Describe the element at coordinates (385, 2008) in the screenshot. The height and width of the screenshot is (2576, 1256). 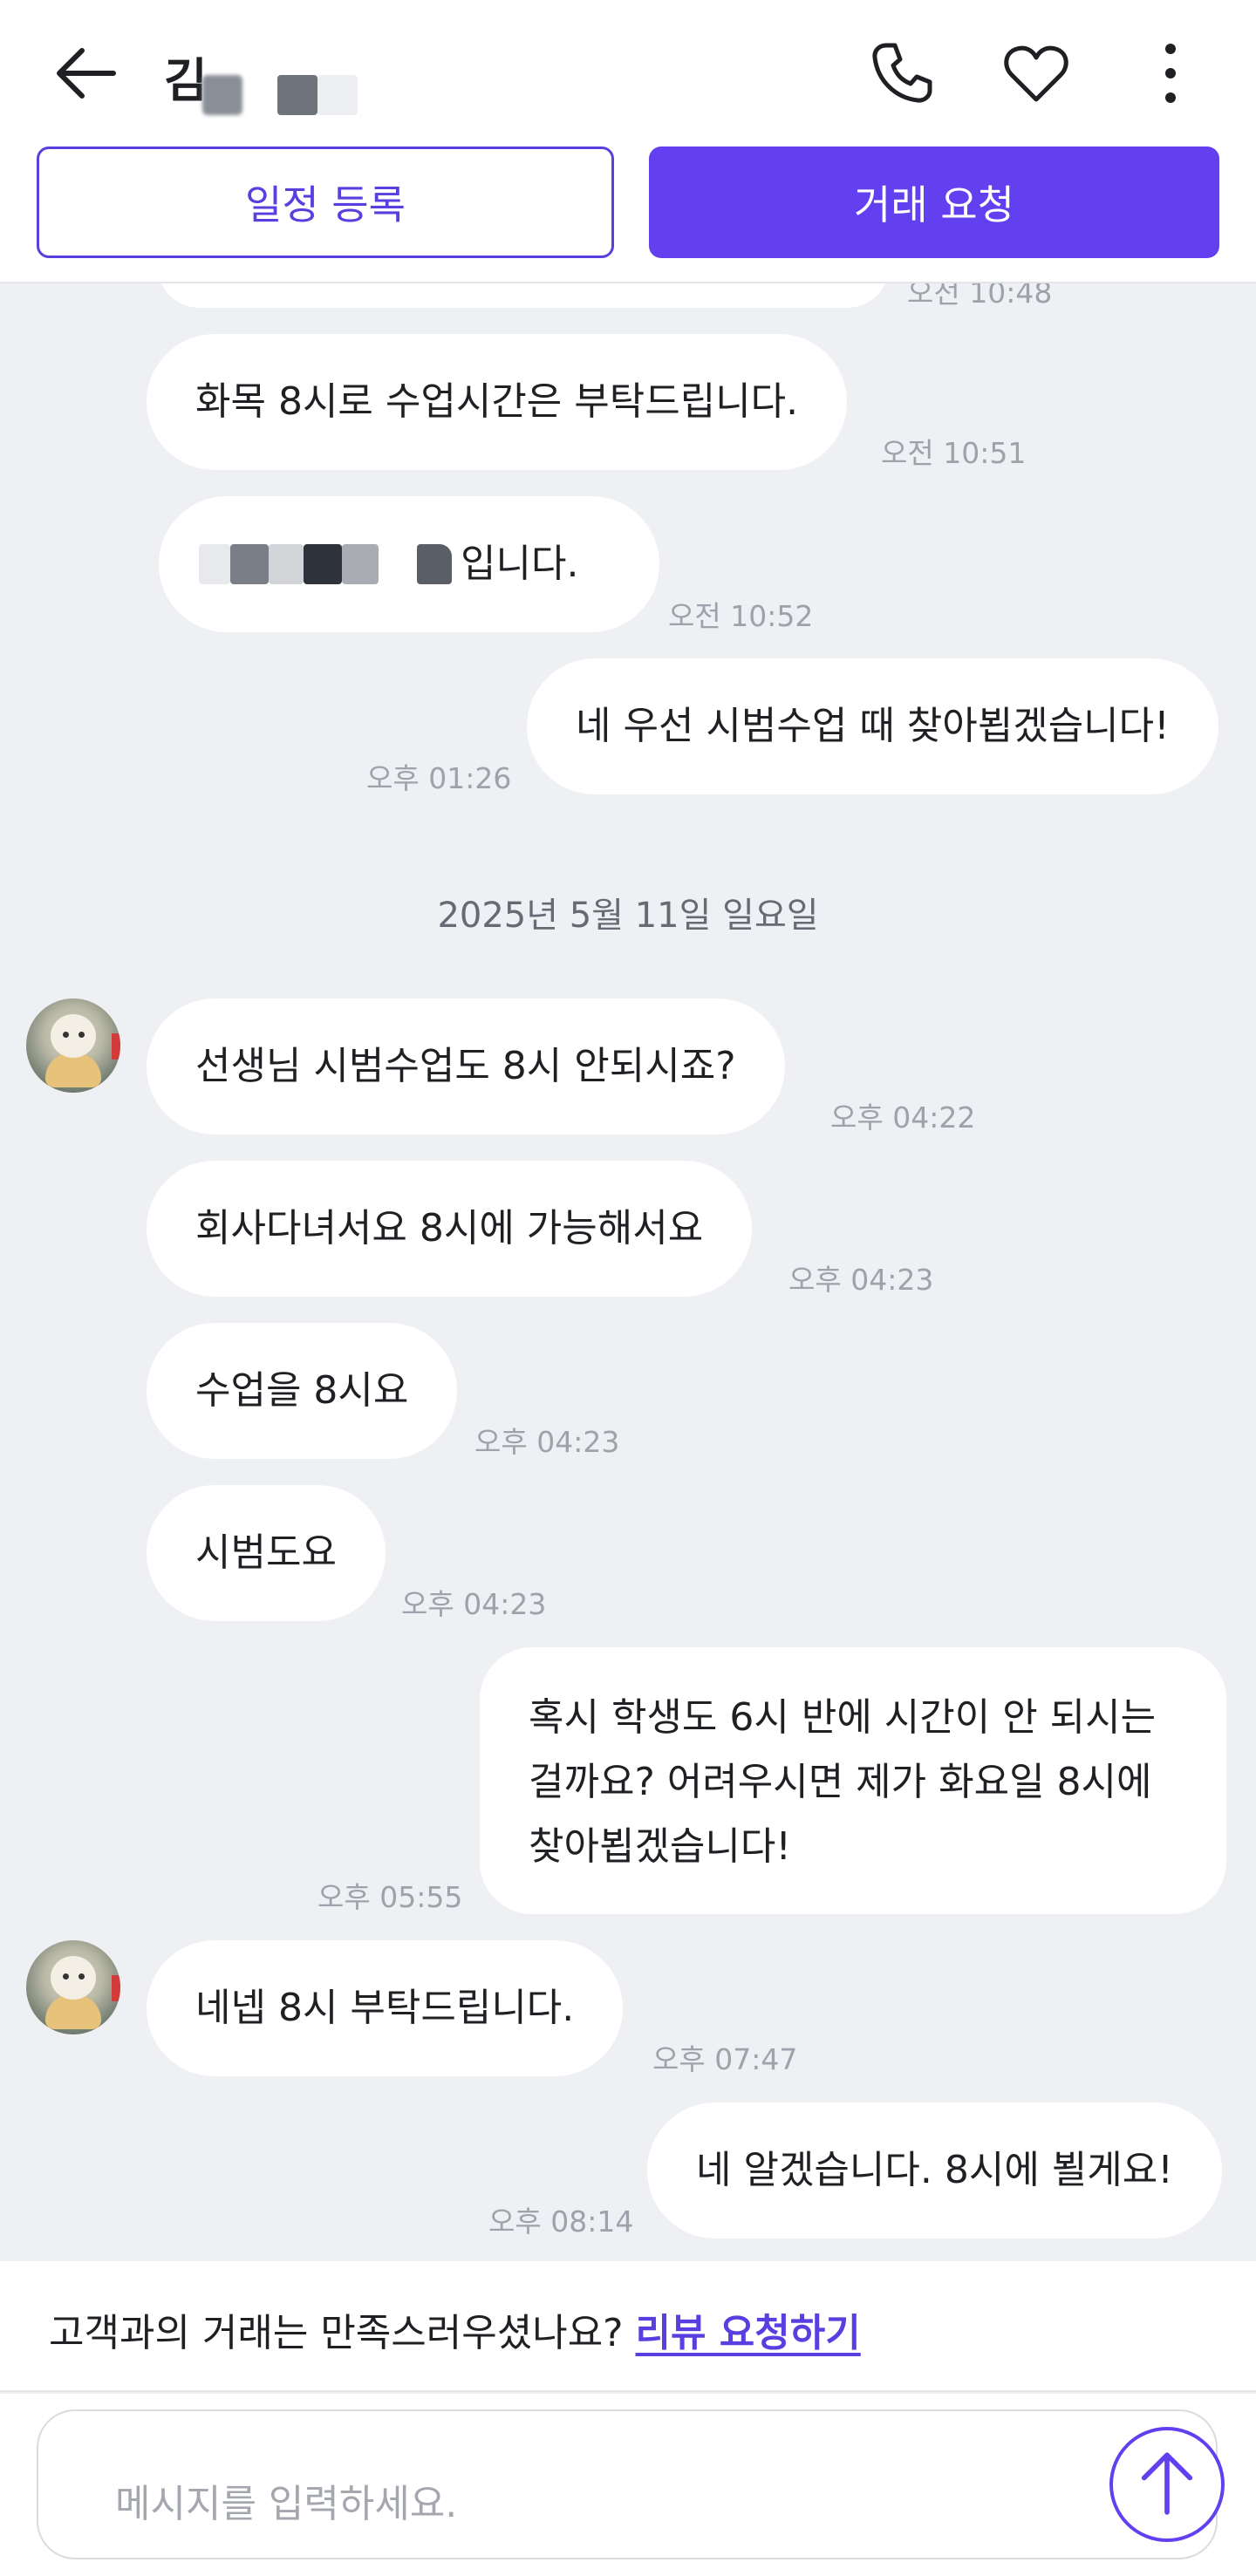
I see `incoming-message: 네넵 8시 부탁드립니다.` at that location.